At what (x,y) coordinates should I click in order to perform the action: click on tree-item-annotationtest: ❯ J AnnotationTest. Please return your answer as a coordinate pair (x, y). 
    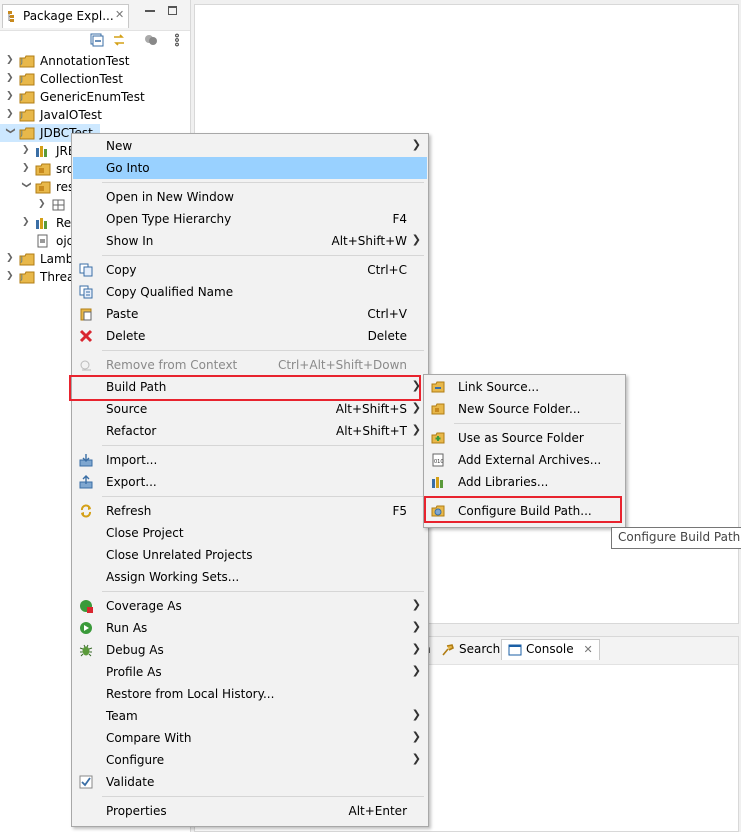
    Looking at the image, I should click on (95, 61).